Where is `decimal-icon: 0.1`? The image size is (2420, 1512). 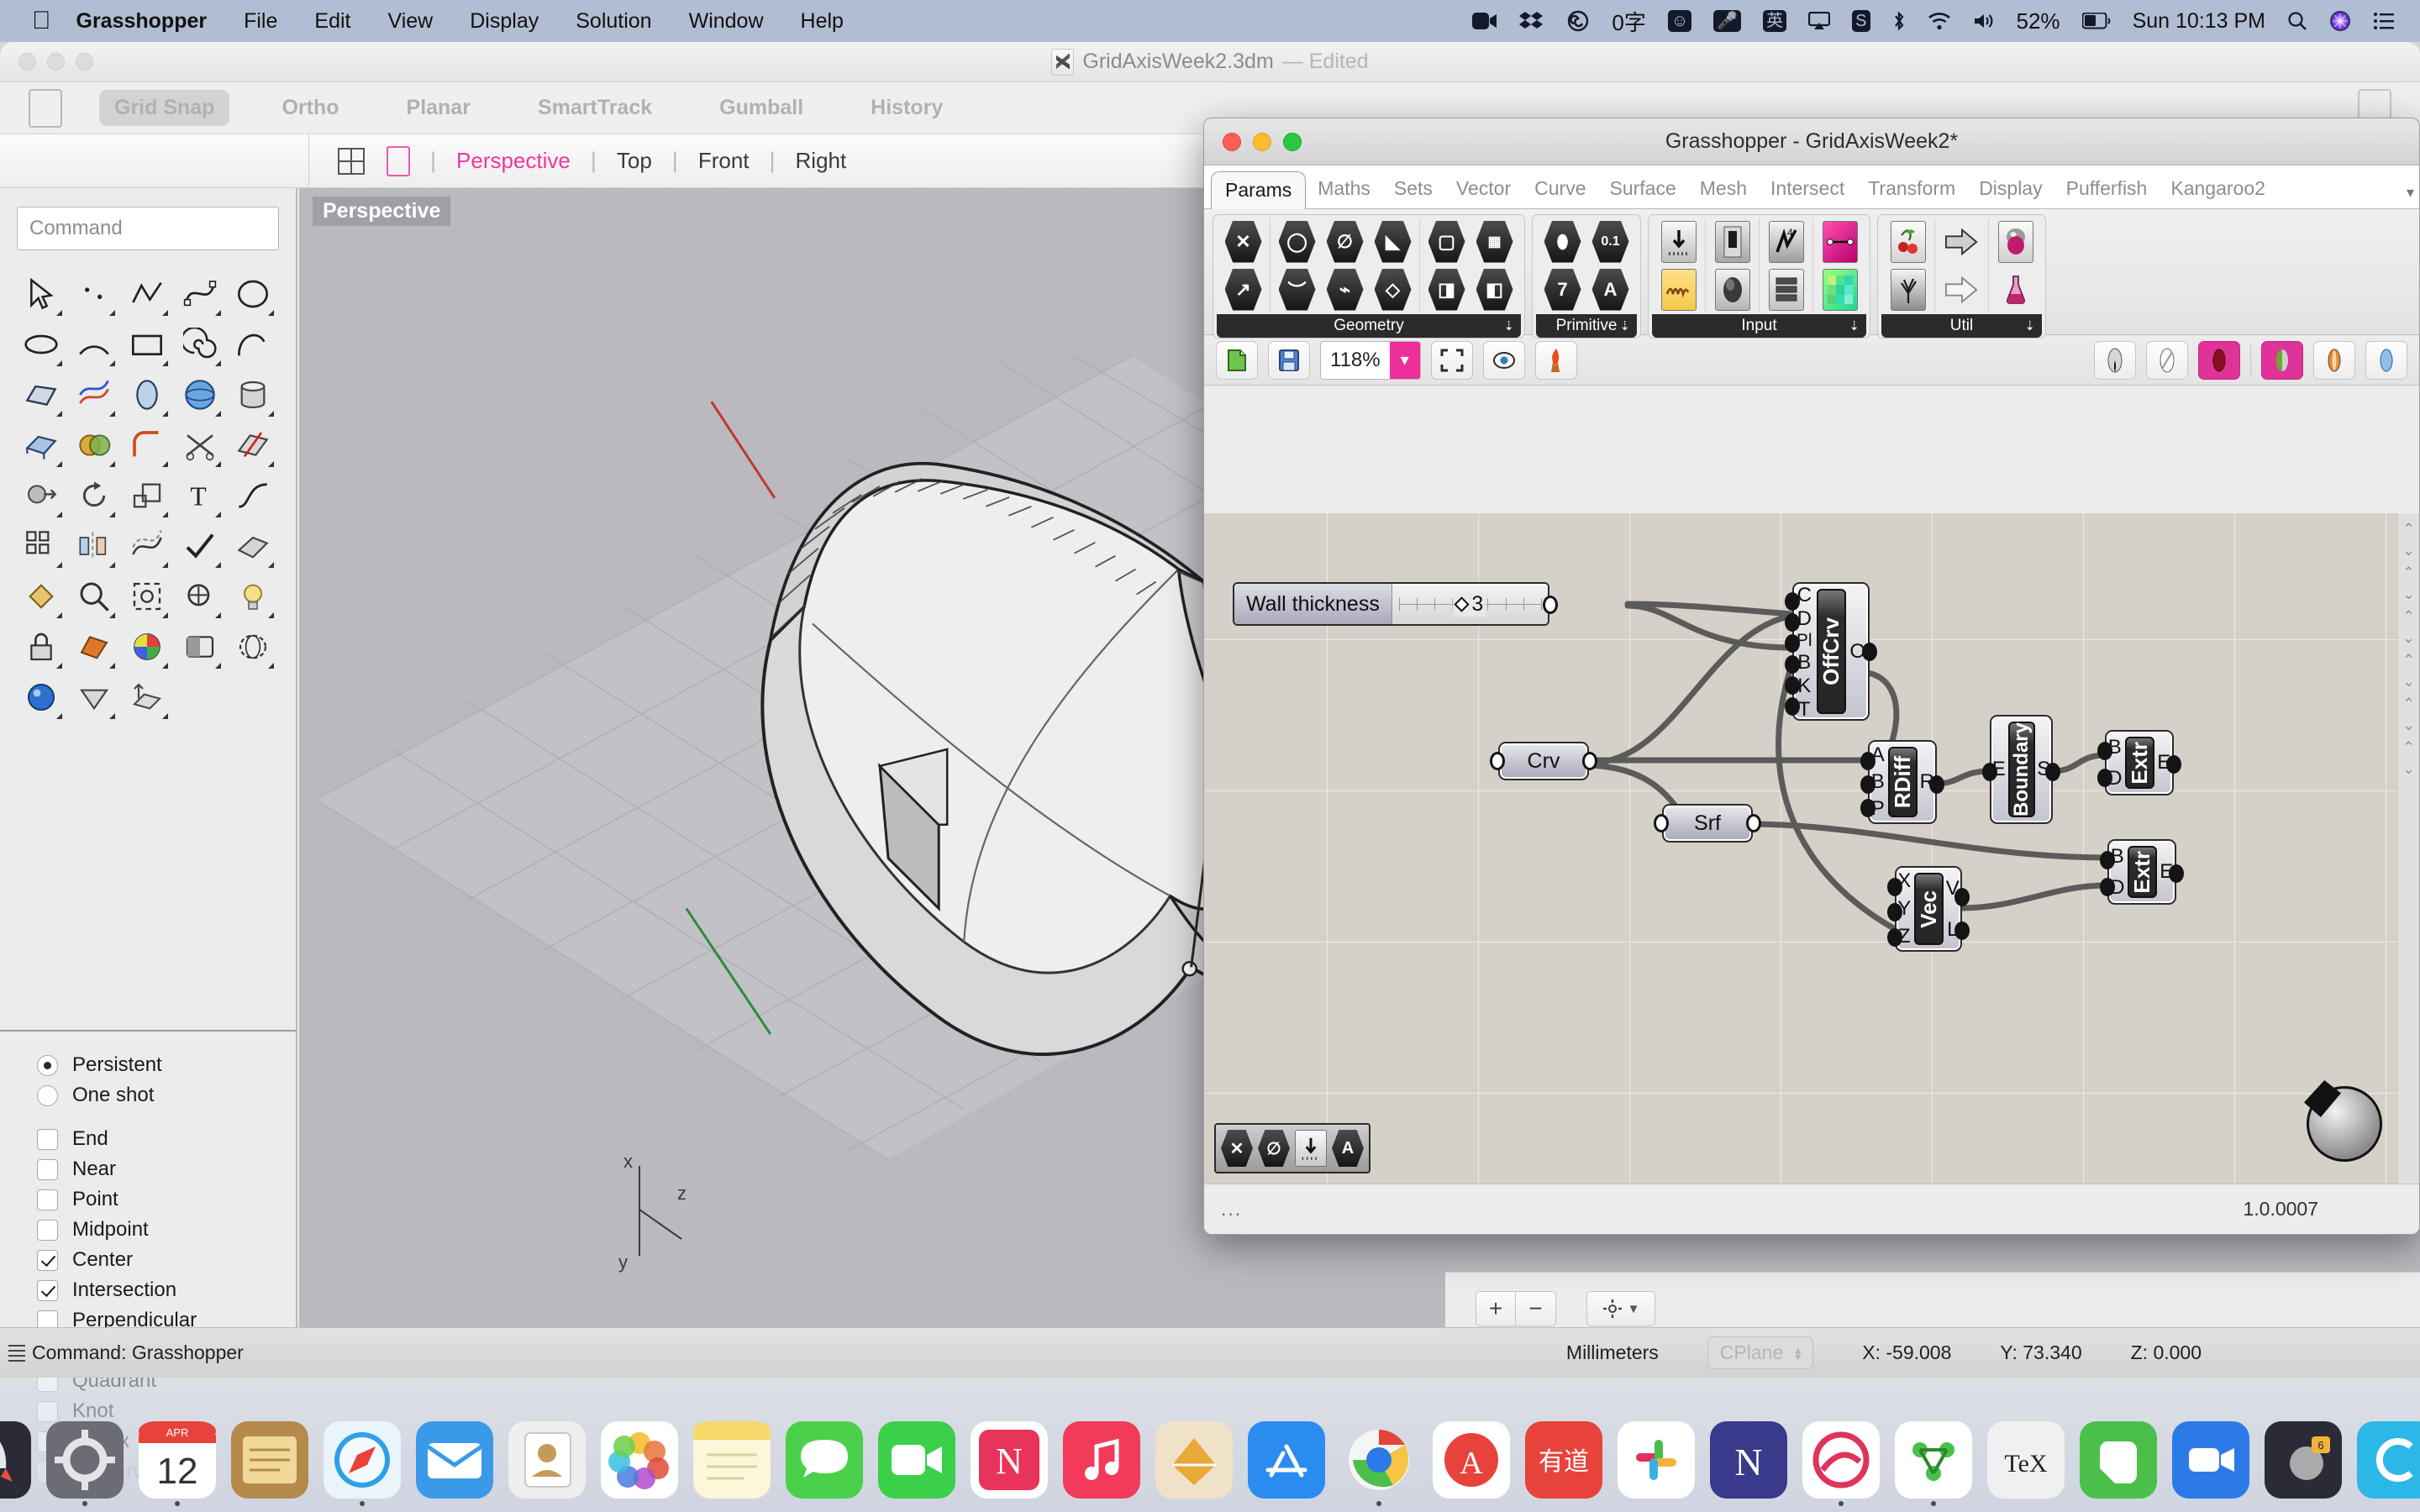
decimal-icon: 0.1 is located at coordinates (1610, 241).